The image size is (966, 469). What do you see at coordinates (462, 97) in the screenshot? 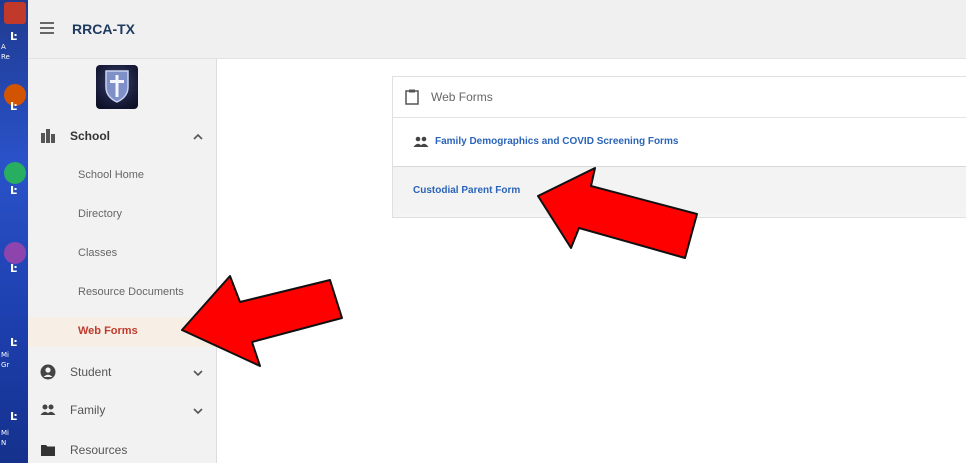
I see `card-title: Web Forms` at bounding box center [462, 97].